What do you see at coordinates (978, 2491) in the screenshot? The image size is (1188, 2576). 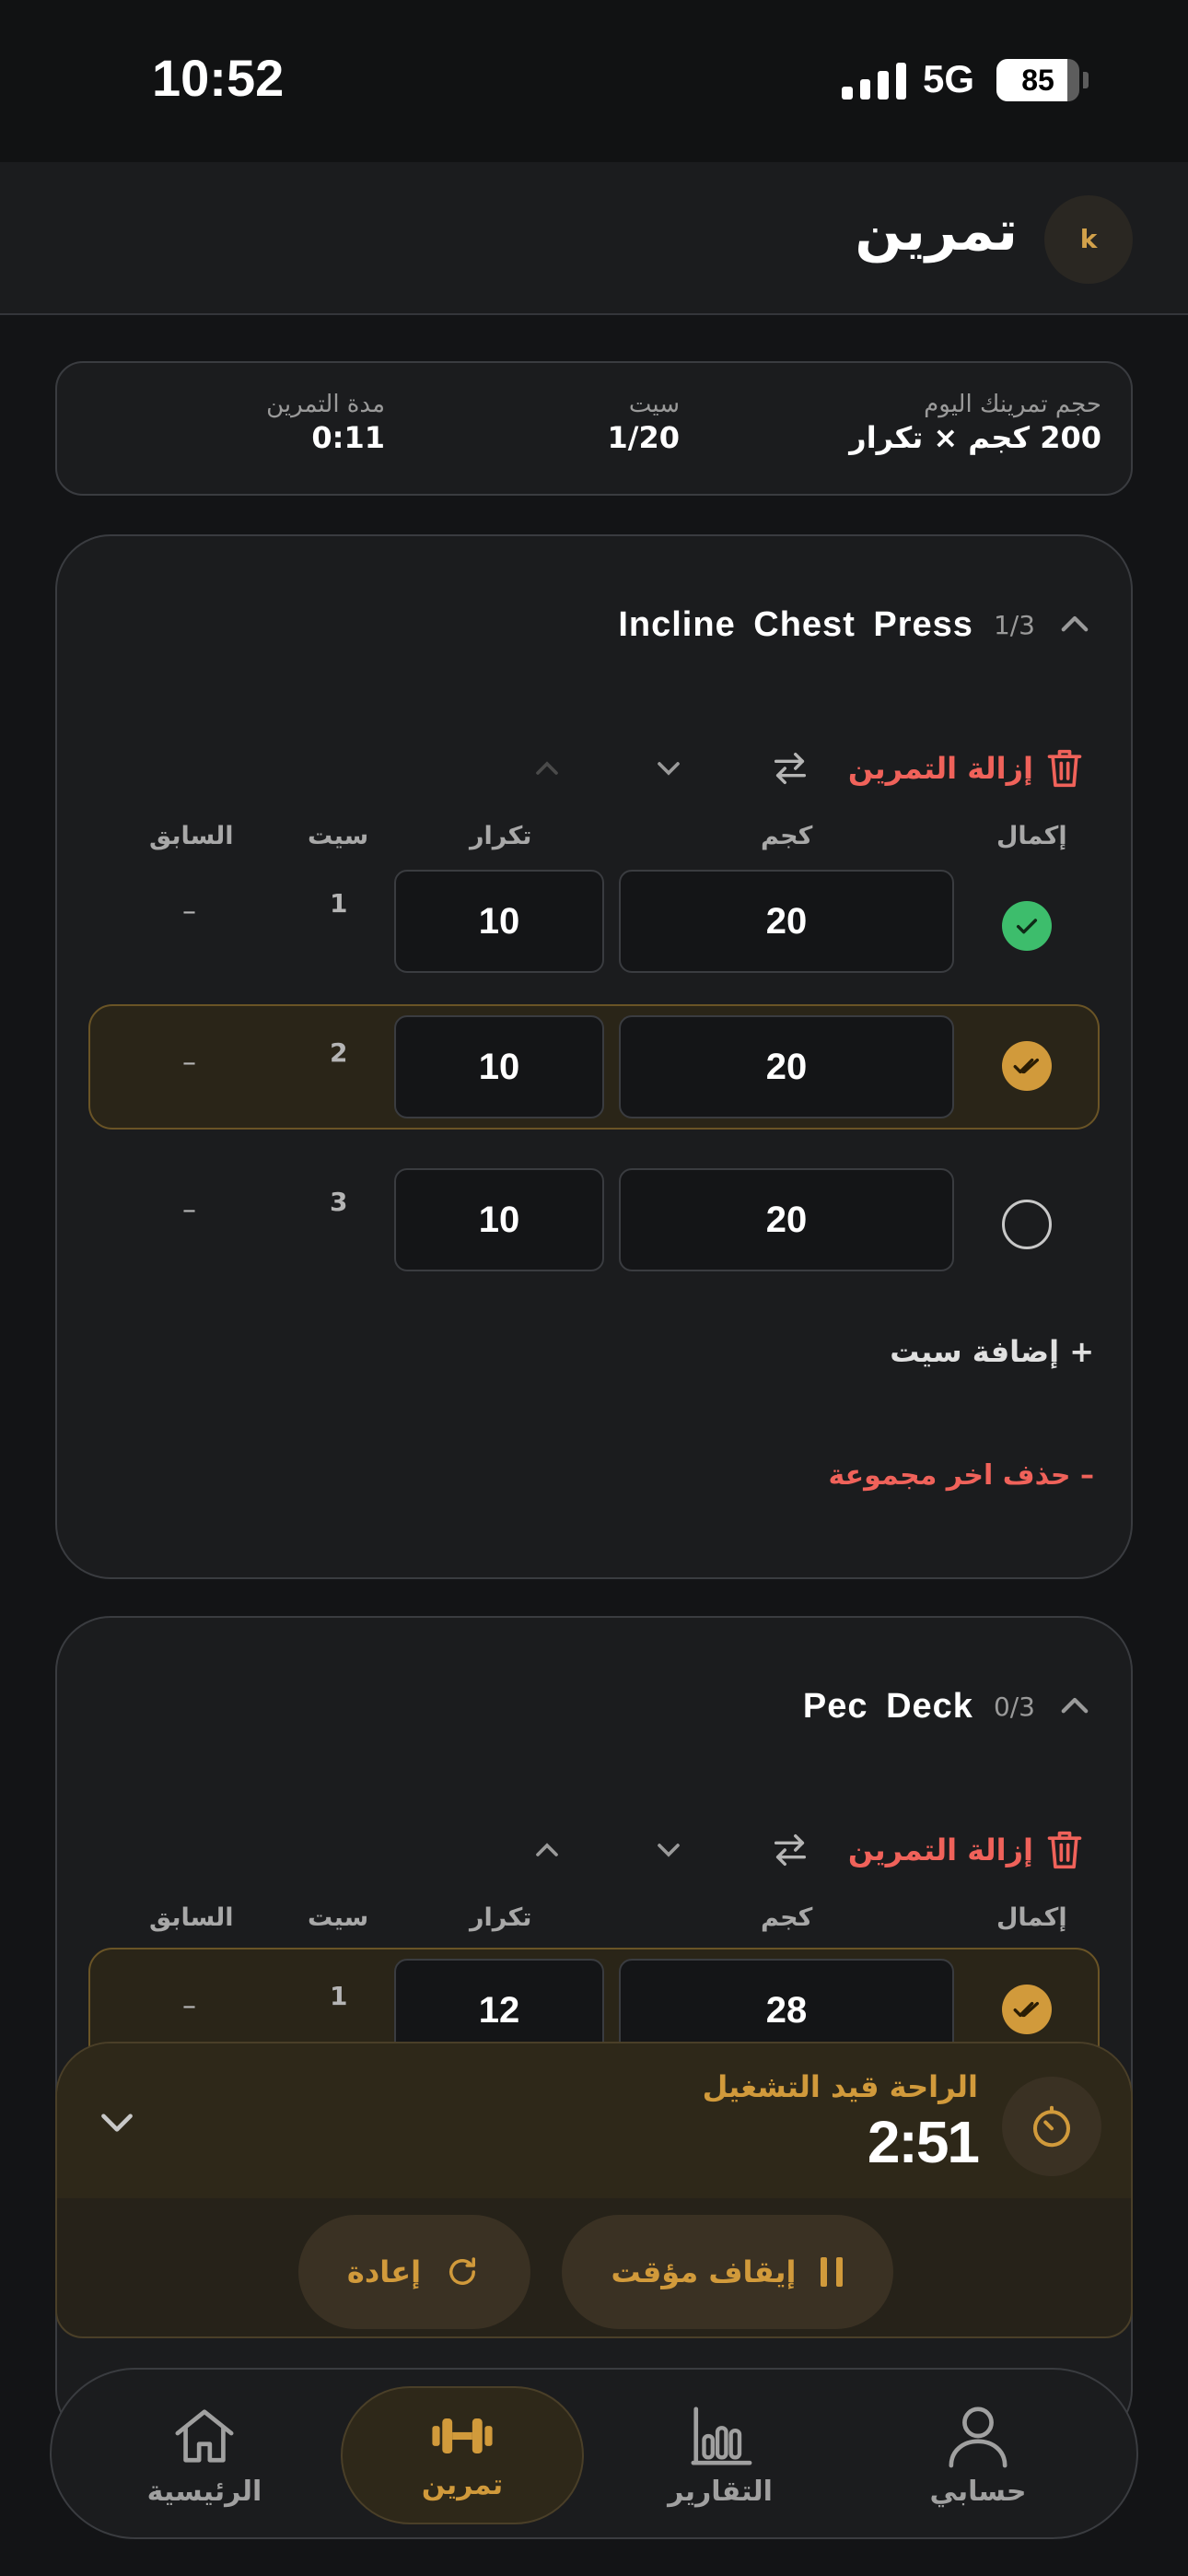 I see `nav-account-label: حسابي` at bounding box center [978, 2491].